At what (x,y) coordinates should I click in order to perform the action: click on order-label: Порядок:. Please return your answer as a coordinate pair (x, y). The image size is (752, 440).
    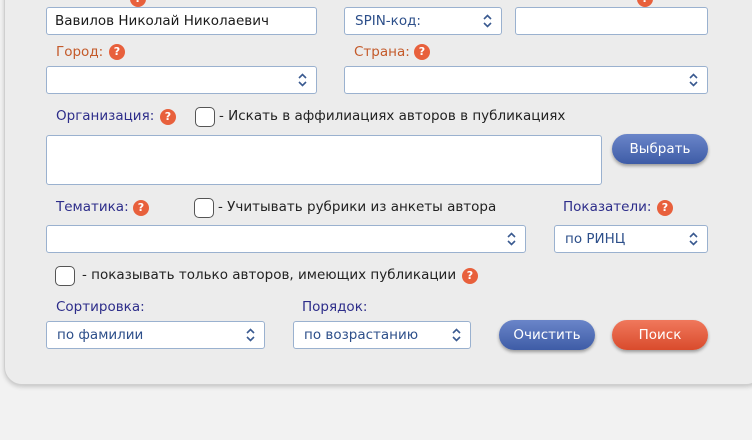
    Looking at the image, I should click on (335, 307).